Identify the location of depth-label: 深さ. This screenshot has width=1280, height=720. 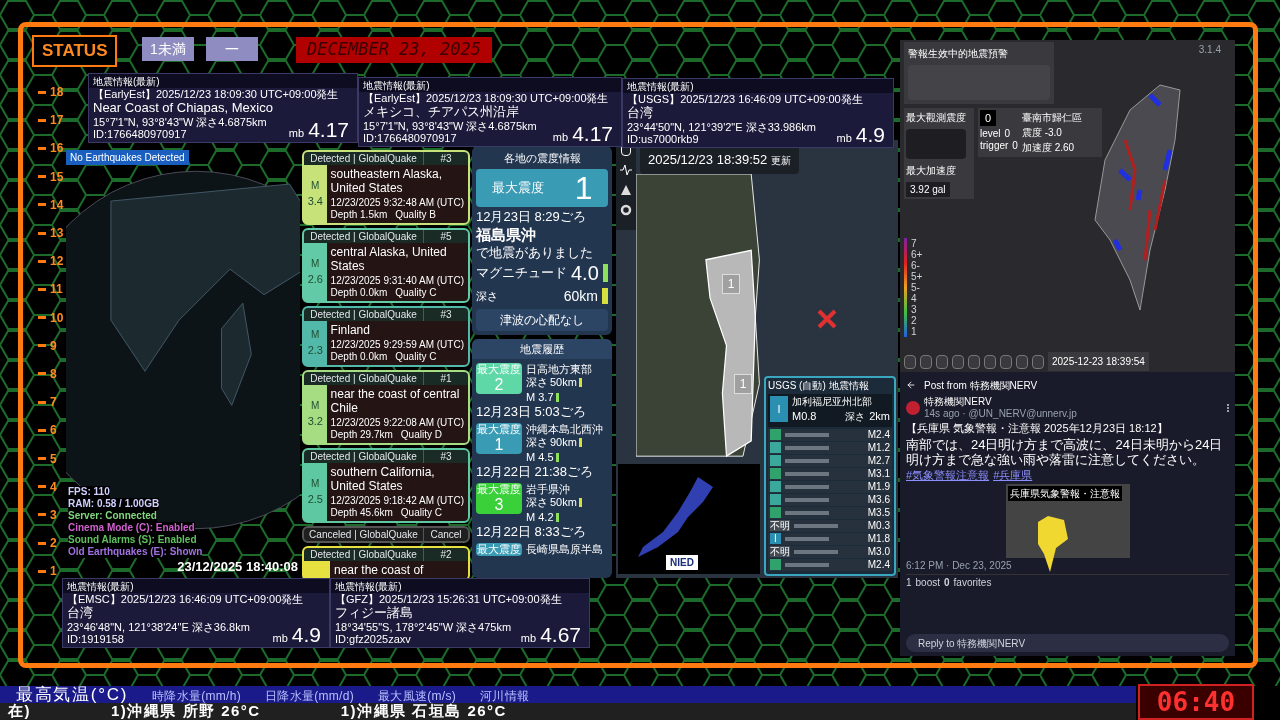
(855, 417).